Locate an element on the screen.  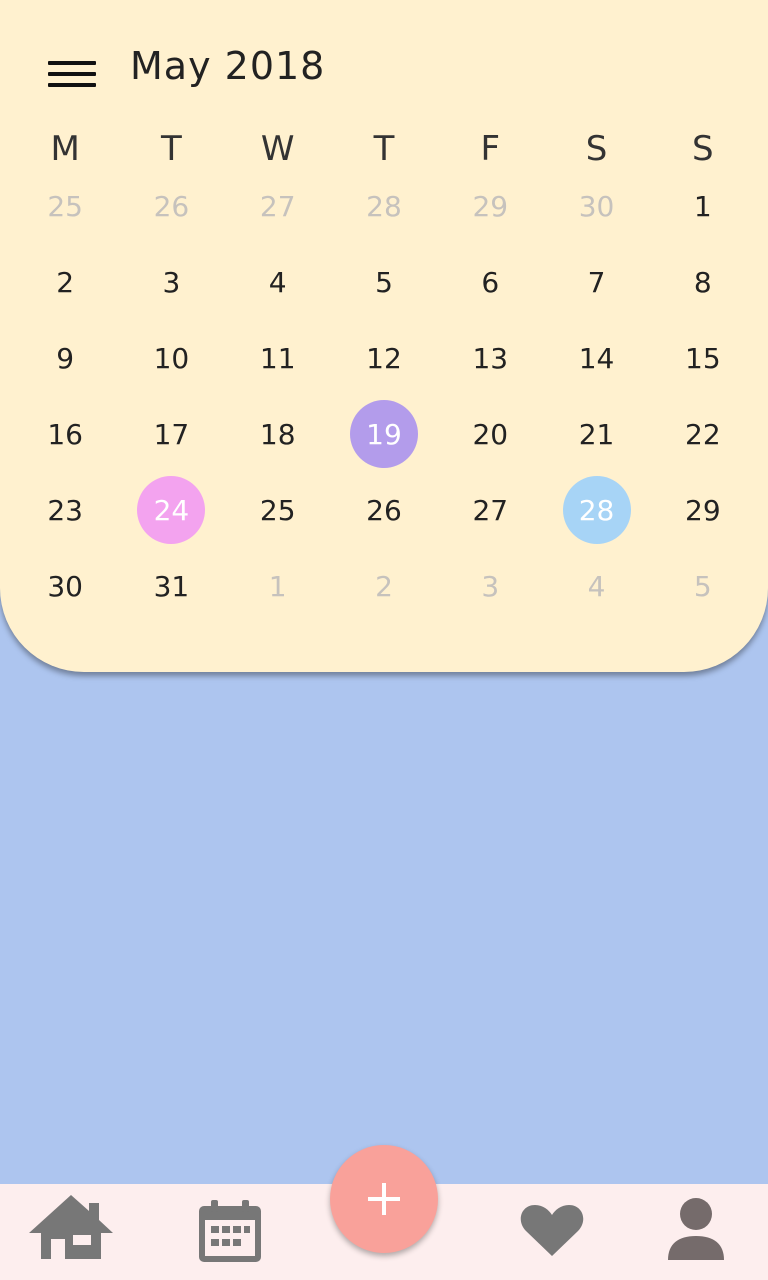
day-cell: 9 is located at coordinates (65, 358).